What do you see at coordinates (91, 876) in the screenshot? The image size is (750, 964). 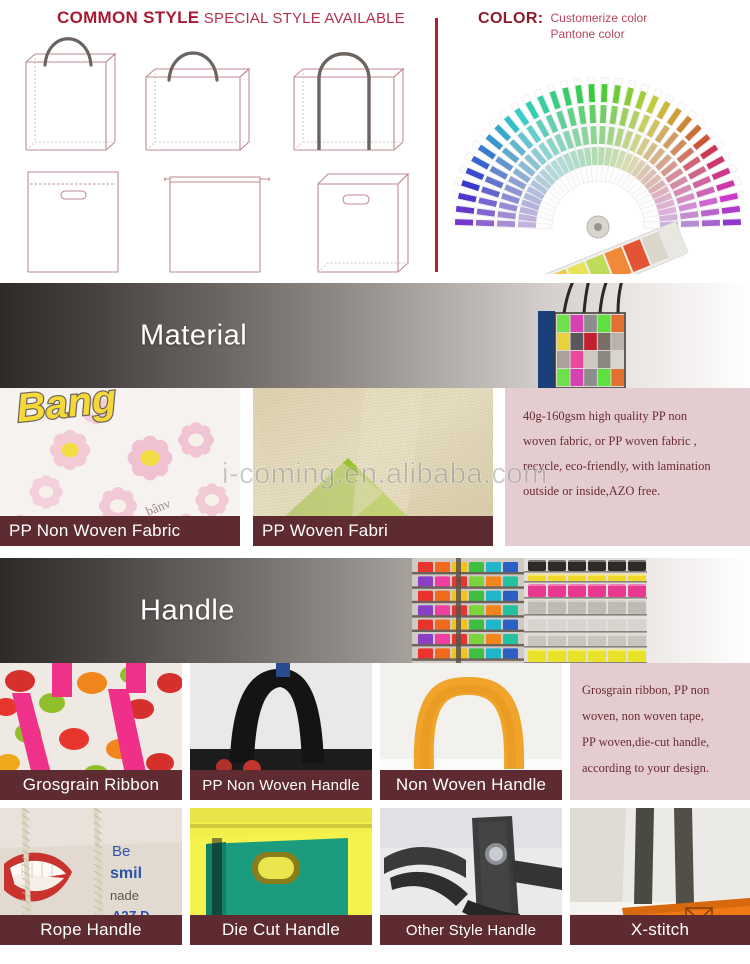 I see `handle-tile-rope: Be smil nade A2Z D Rope Handle` at bounding box center [91, 876].